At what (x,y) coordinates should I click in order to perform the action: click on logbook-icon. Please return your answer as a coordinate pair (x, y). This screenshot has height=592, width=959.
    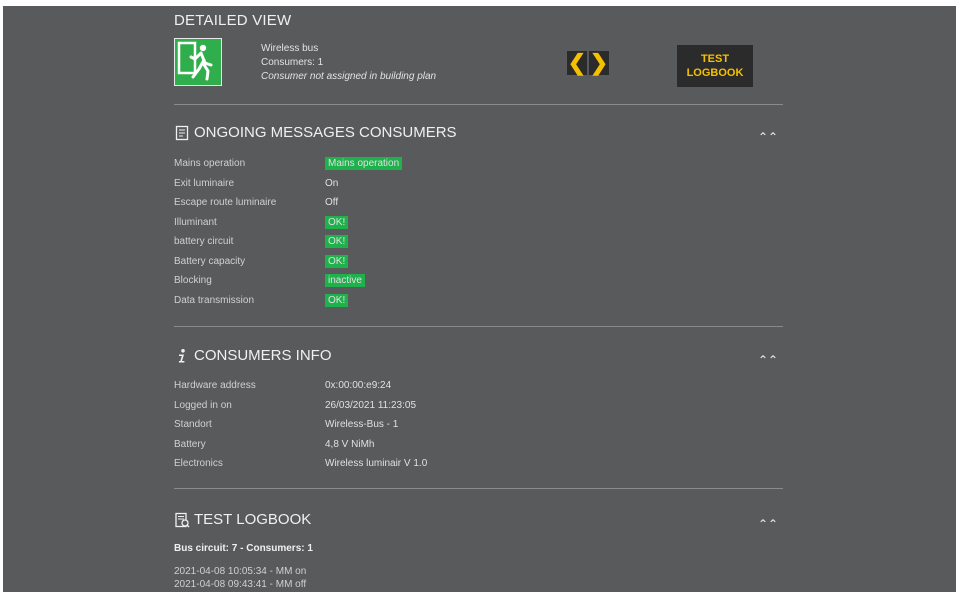
    Looking at the image, I should click on (182, 520).